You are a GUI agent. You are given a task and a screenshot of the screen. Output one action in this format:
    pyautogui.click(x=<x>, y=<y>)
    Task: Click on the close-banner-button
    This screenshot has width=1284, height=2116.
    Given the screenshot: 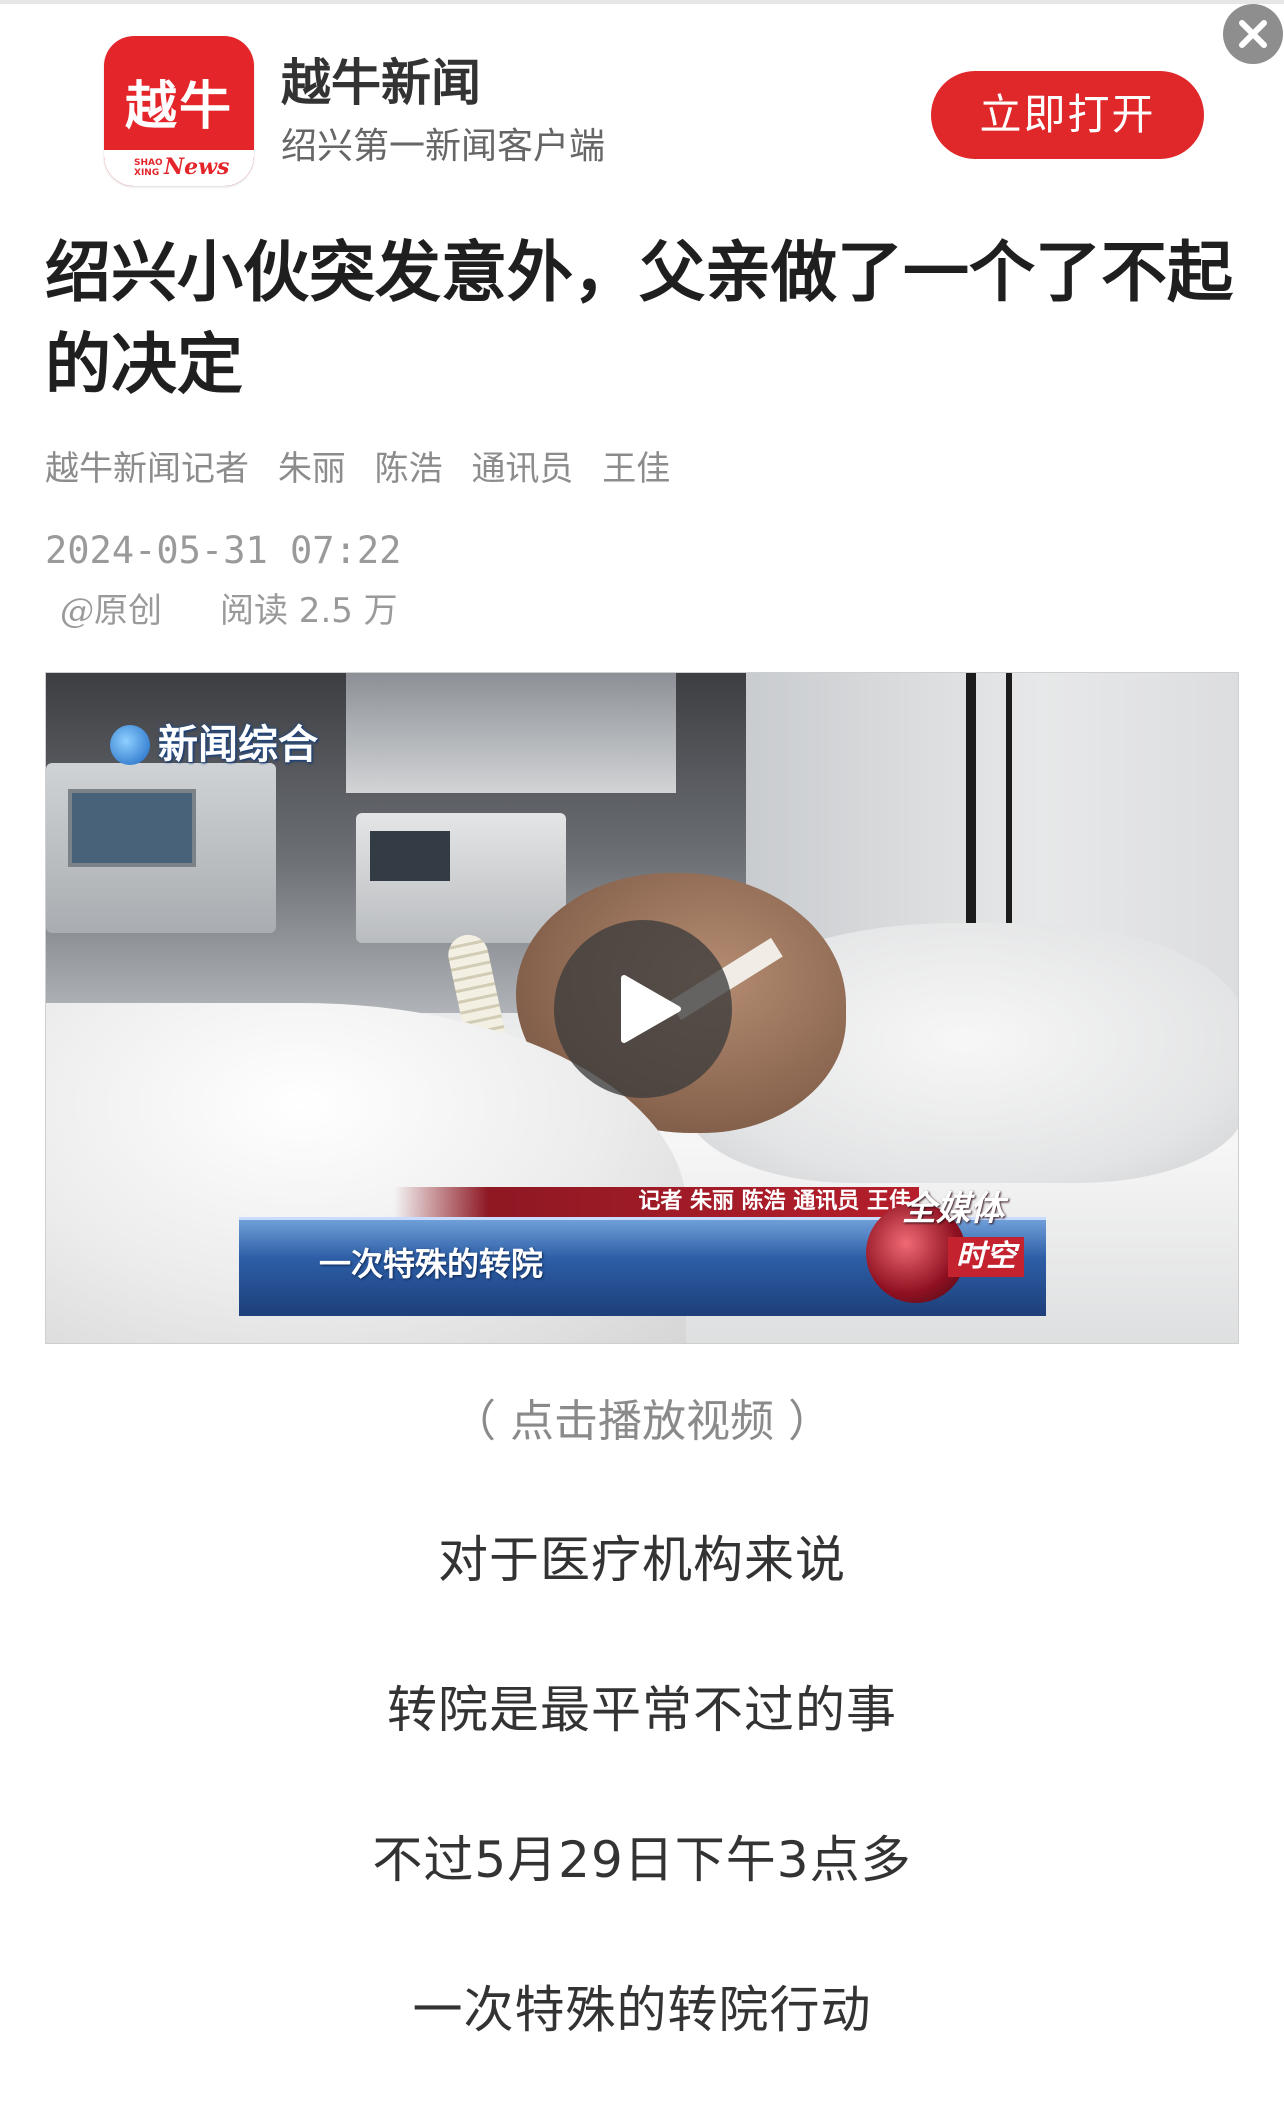 What is the action you would take?
    pyautogui.click(x=1253, y=34)
    